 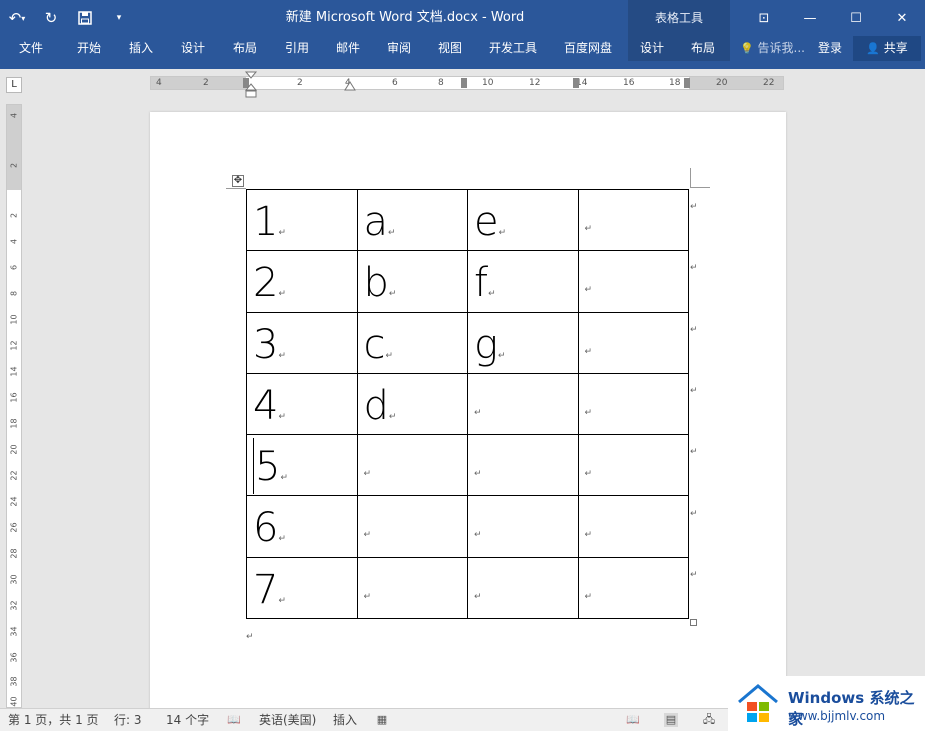 I want to click on tab-references: 引用, so click(x=297, y=48).